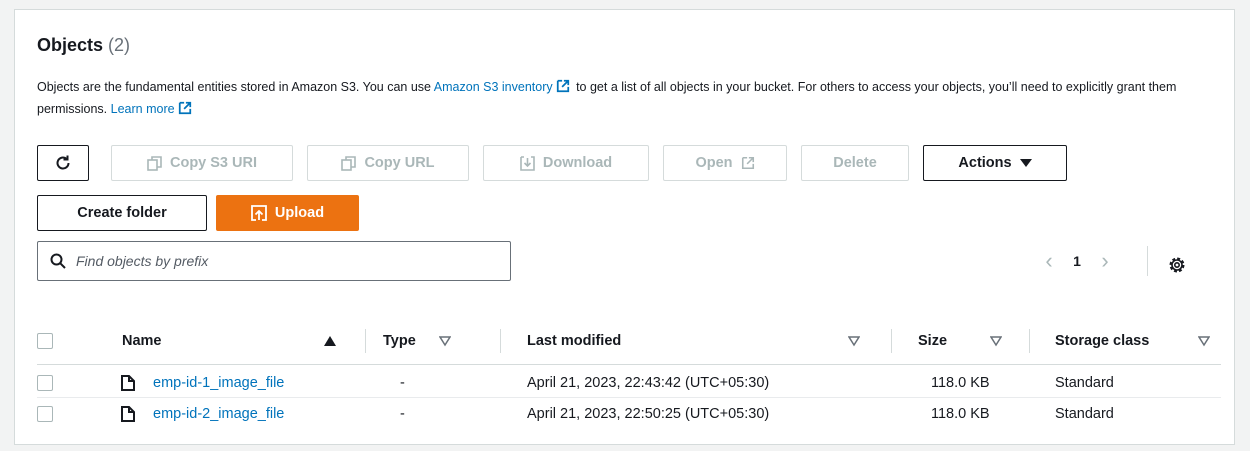  What do you see at coordinates (218, 382) in the screenshot?
I see `object-name-link: emp-id-1_image_file` at bounding box center [218, 382].